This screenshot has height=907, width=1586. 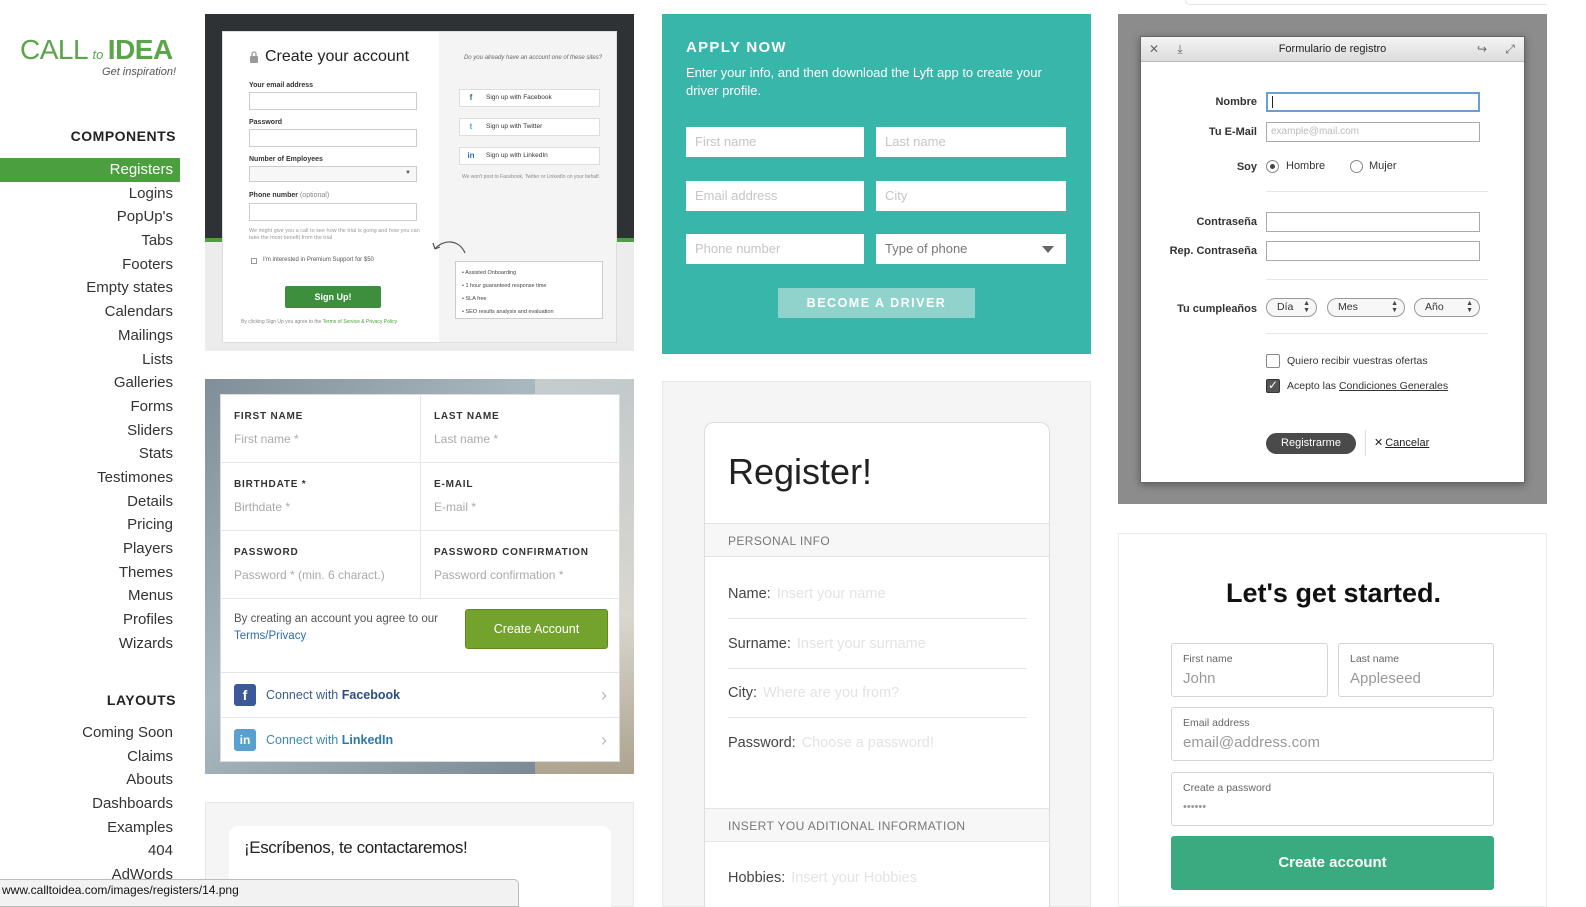 What do you see at coordinates (971, 196) in the screenshot?
I see `city-input: City` at bounding box center [971, 196].